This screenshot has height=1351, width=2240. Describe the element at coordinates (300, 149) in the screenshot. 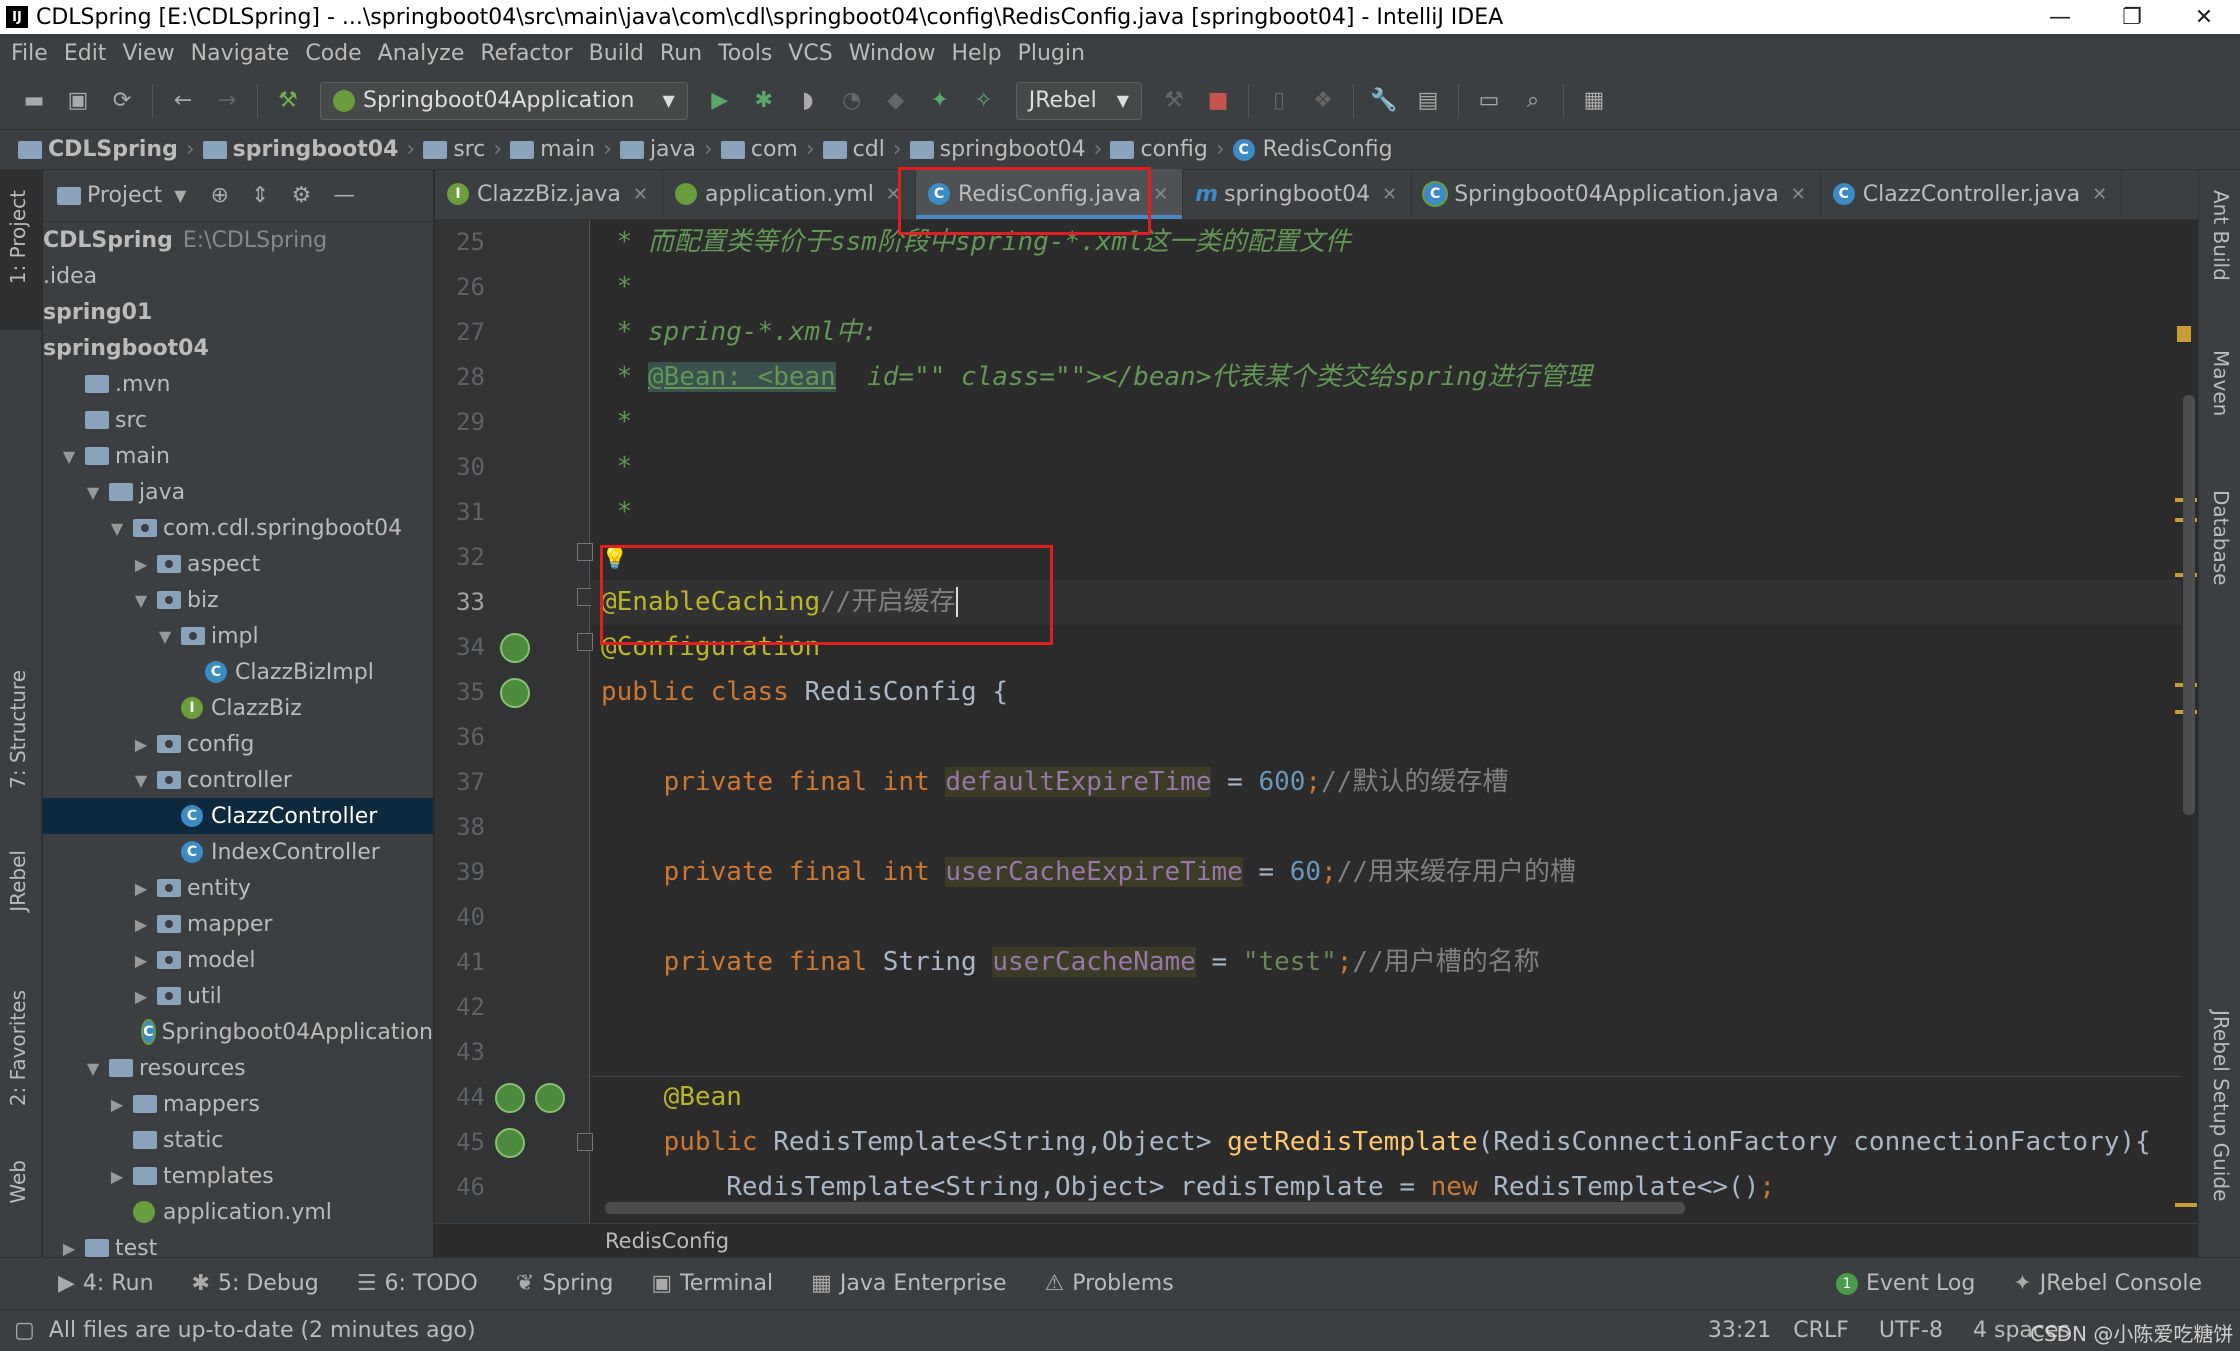

I see `breadcrumb-item: springboot04` at that location.